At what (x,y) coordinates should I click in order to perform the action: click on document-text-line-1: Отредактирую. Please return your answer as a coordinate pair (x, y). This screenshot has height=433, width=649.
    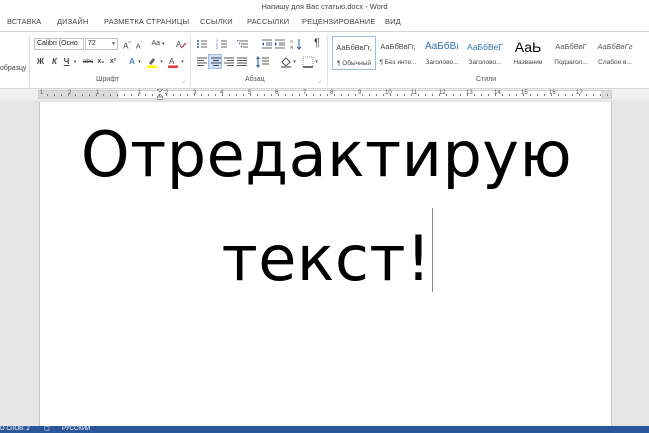
    Looking at the image, I should click on (326, 154).